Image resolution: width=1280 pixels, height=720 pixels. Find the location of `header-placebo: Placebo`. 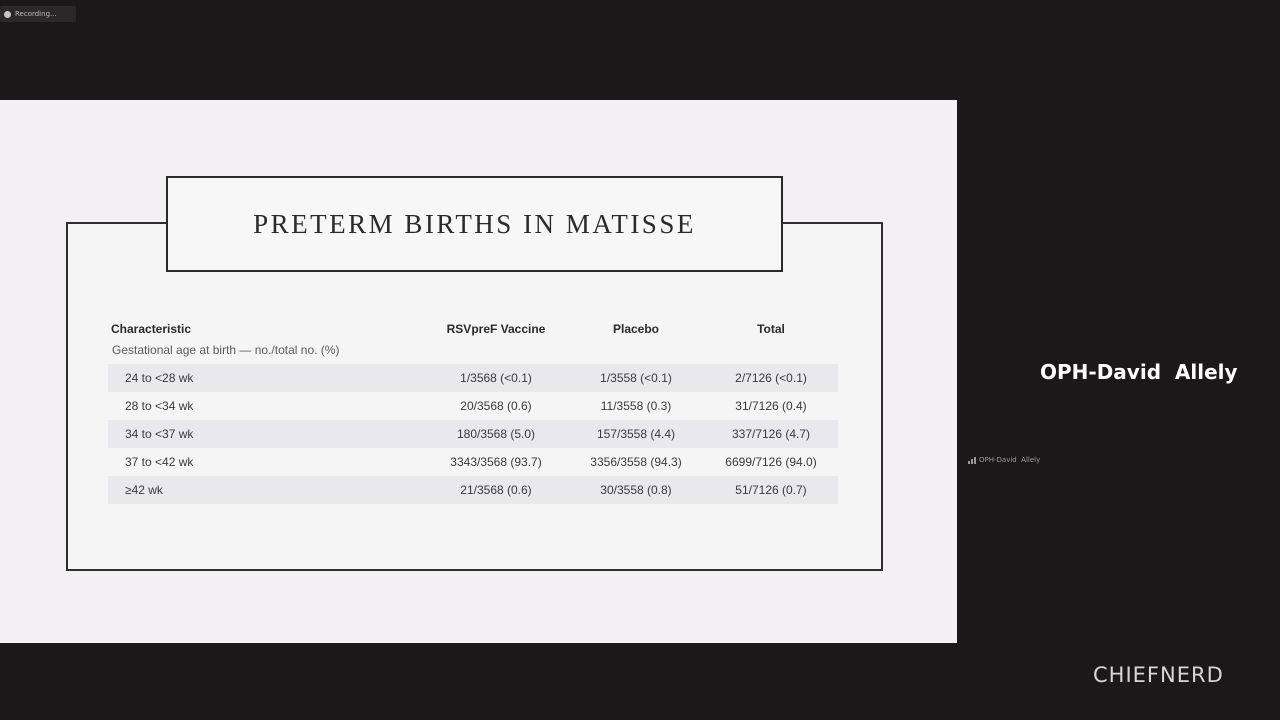

header-placebo: Placebo is located at coordinates (636, 329).